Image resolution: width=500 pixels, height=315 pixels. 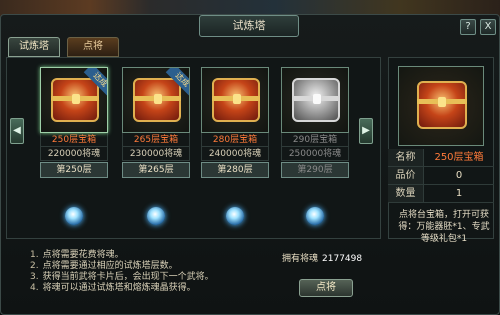 What do you see at coordinates (406, 193) in the screenshot?
I see `detail-key: 数量` at bounding box center [406, 193].